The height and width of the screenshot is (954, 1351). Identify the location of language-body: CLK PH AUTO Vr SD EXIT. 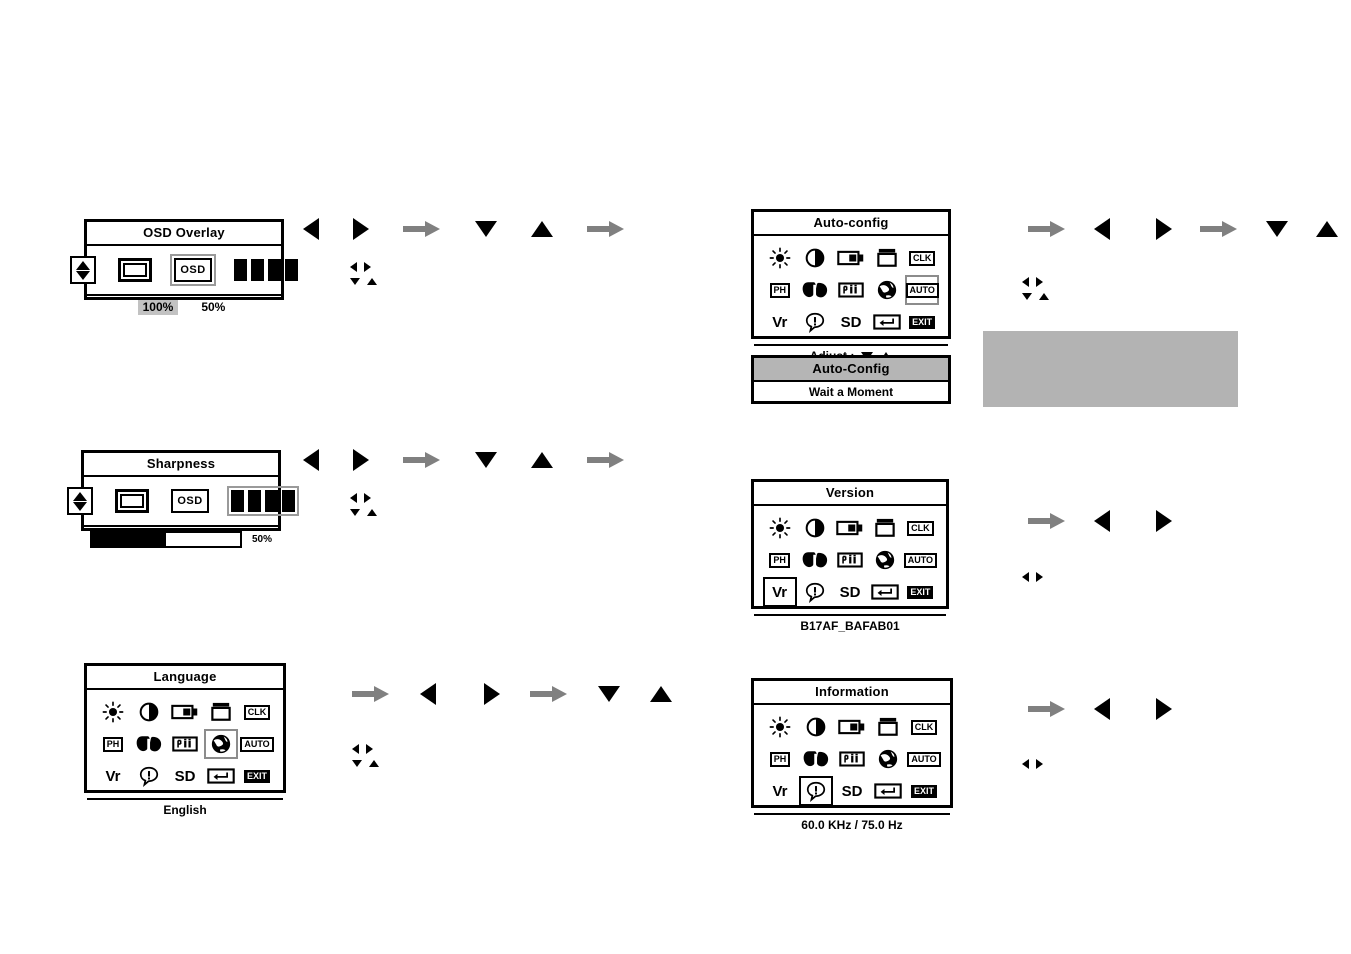
(185, 744).